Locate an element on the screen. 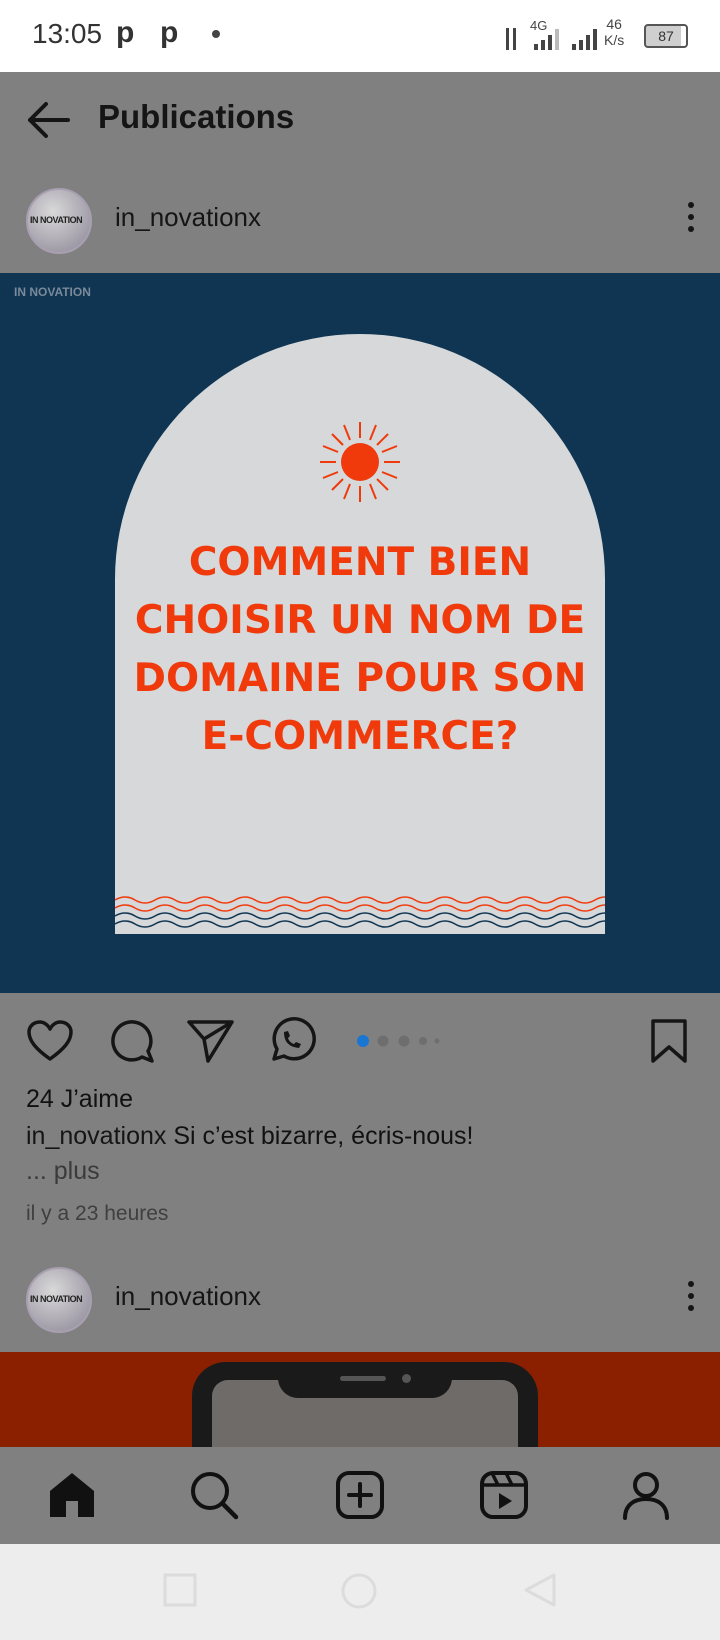 Image resolution: width=720 pixels, height=1640 pixels. headline-line: COMMENT BIEN is located at coordinates (360, 562).